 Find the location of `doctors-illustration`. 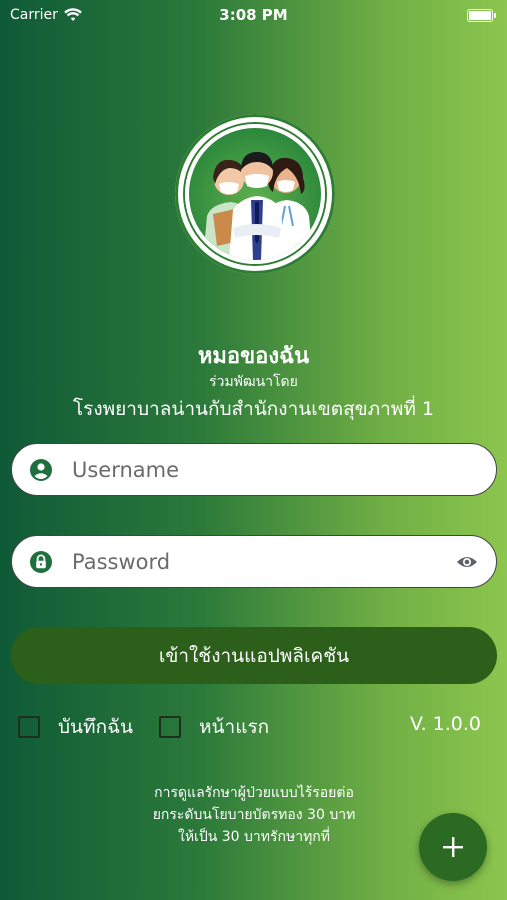

doctors-illustration is located at coordinates (258, 206).